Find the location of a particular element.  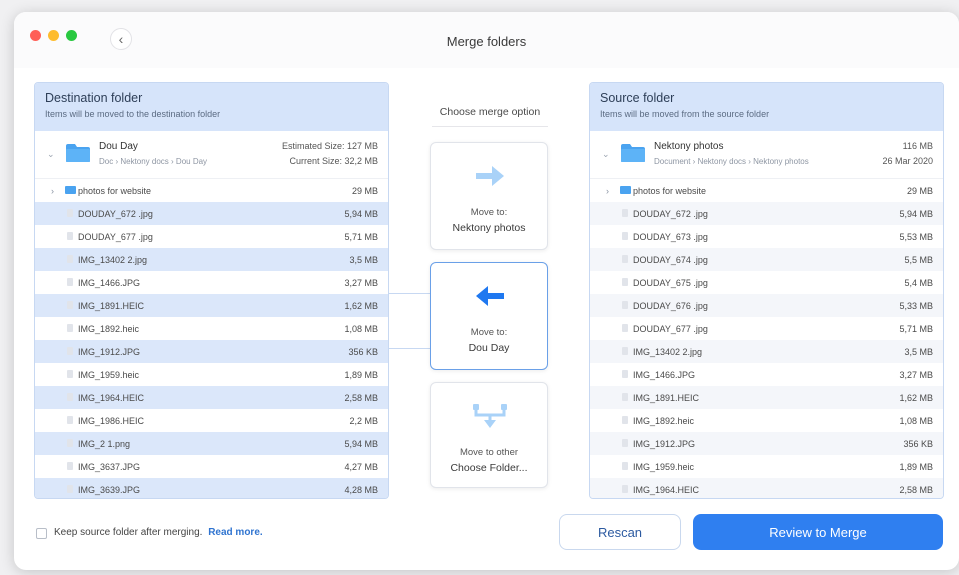

file-row: IMG_1986.HEIC 2,2 MB is located at coordinates (211, 420).